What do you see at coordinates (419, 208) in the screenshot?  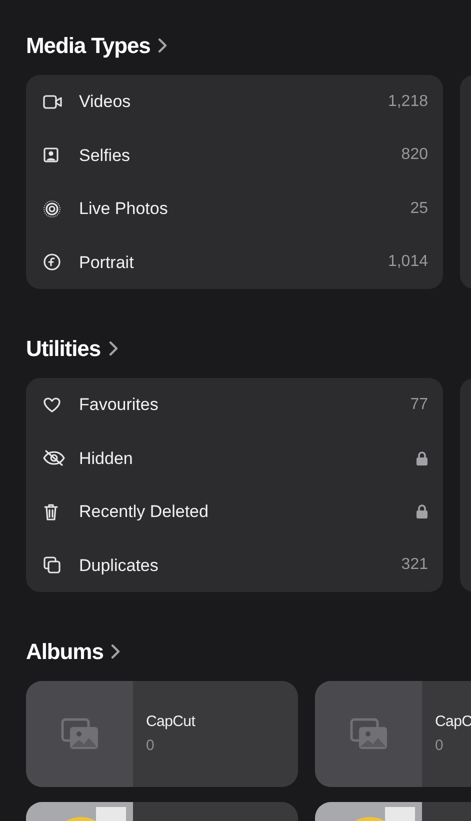 I see `item-count: 25` at bounding box center [419, 208].